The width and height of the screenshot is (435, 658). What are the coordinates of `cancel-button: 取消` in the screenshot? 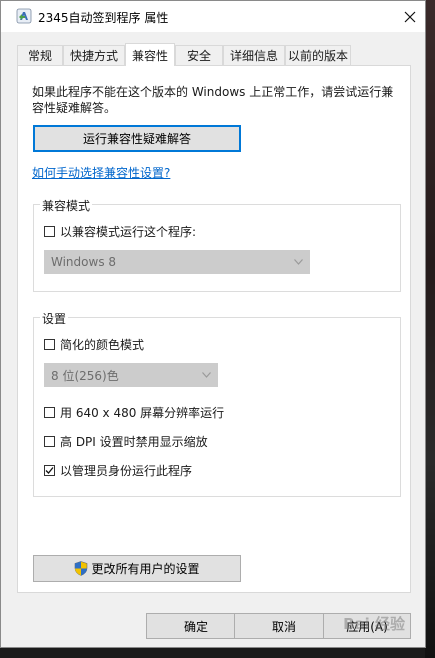 It's located at (284, 626).